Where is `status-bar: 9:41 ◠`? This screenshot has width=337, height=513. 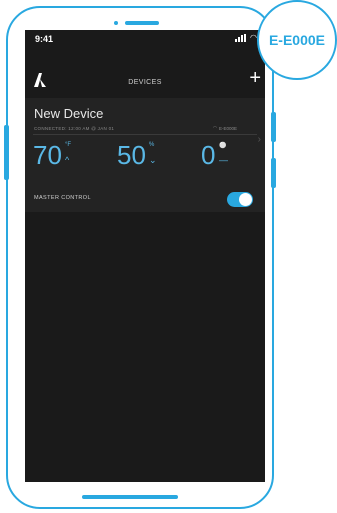 status-bar: 9:41 ◠ is located at coordinates (145, 42).